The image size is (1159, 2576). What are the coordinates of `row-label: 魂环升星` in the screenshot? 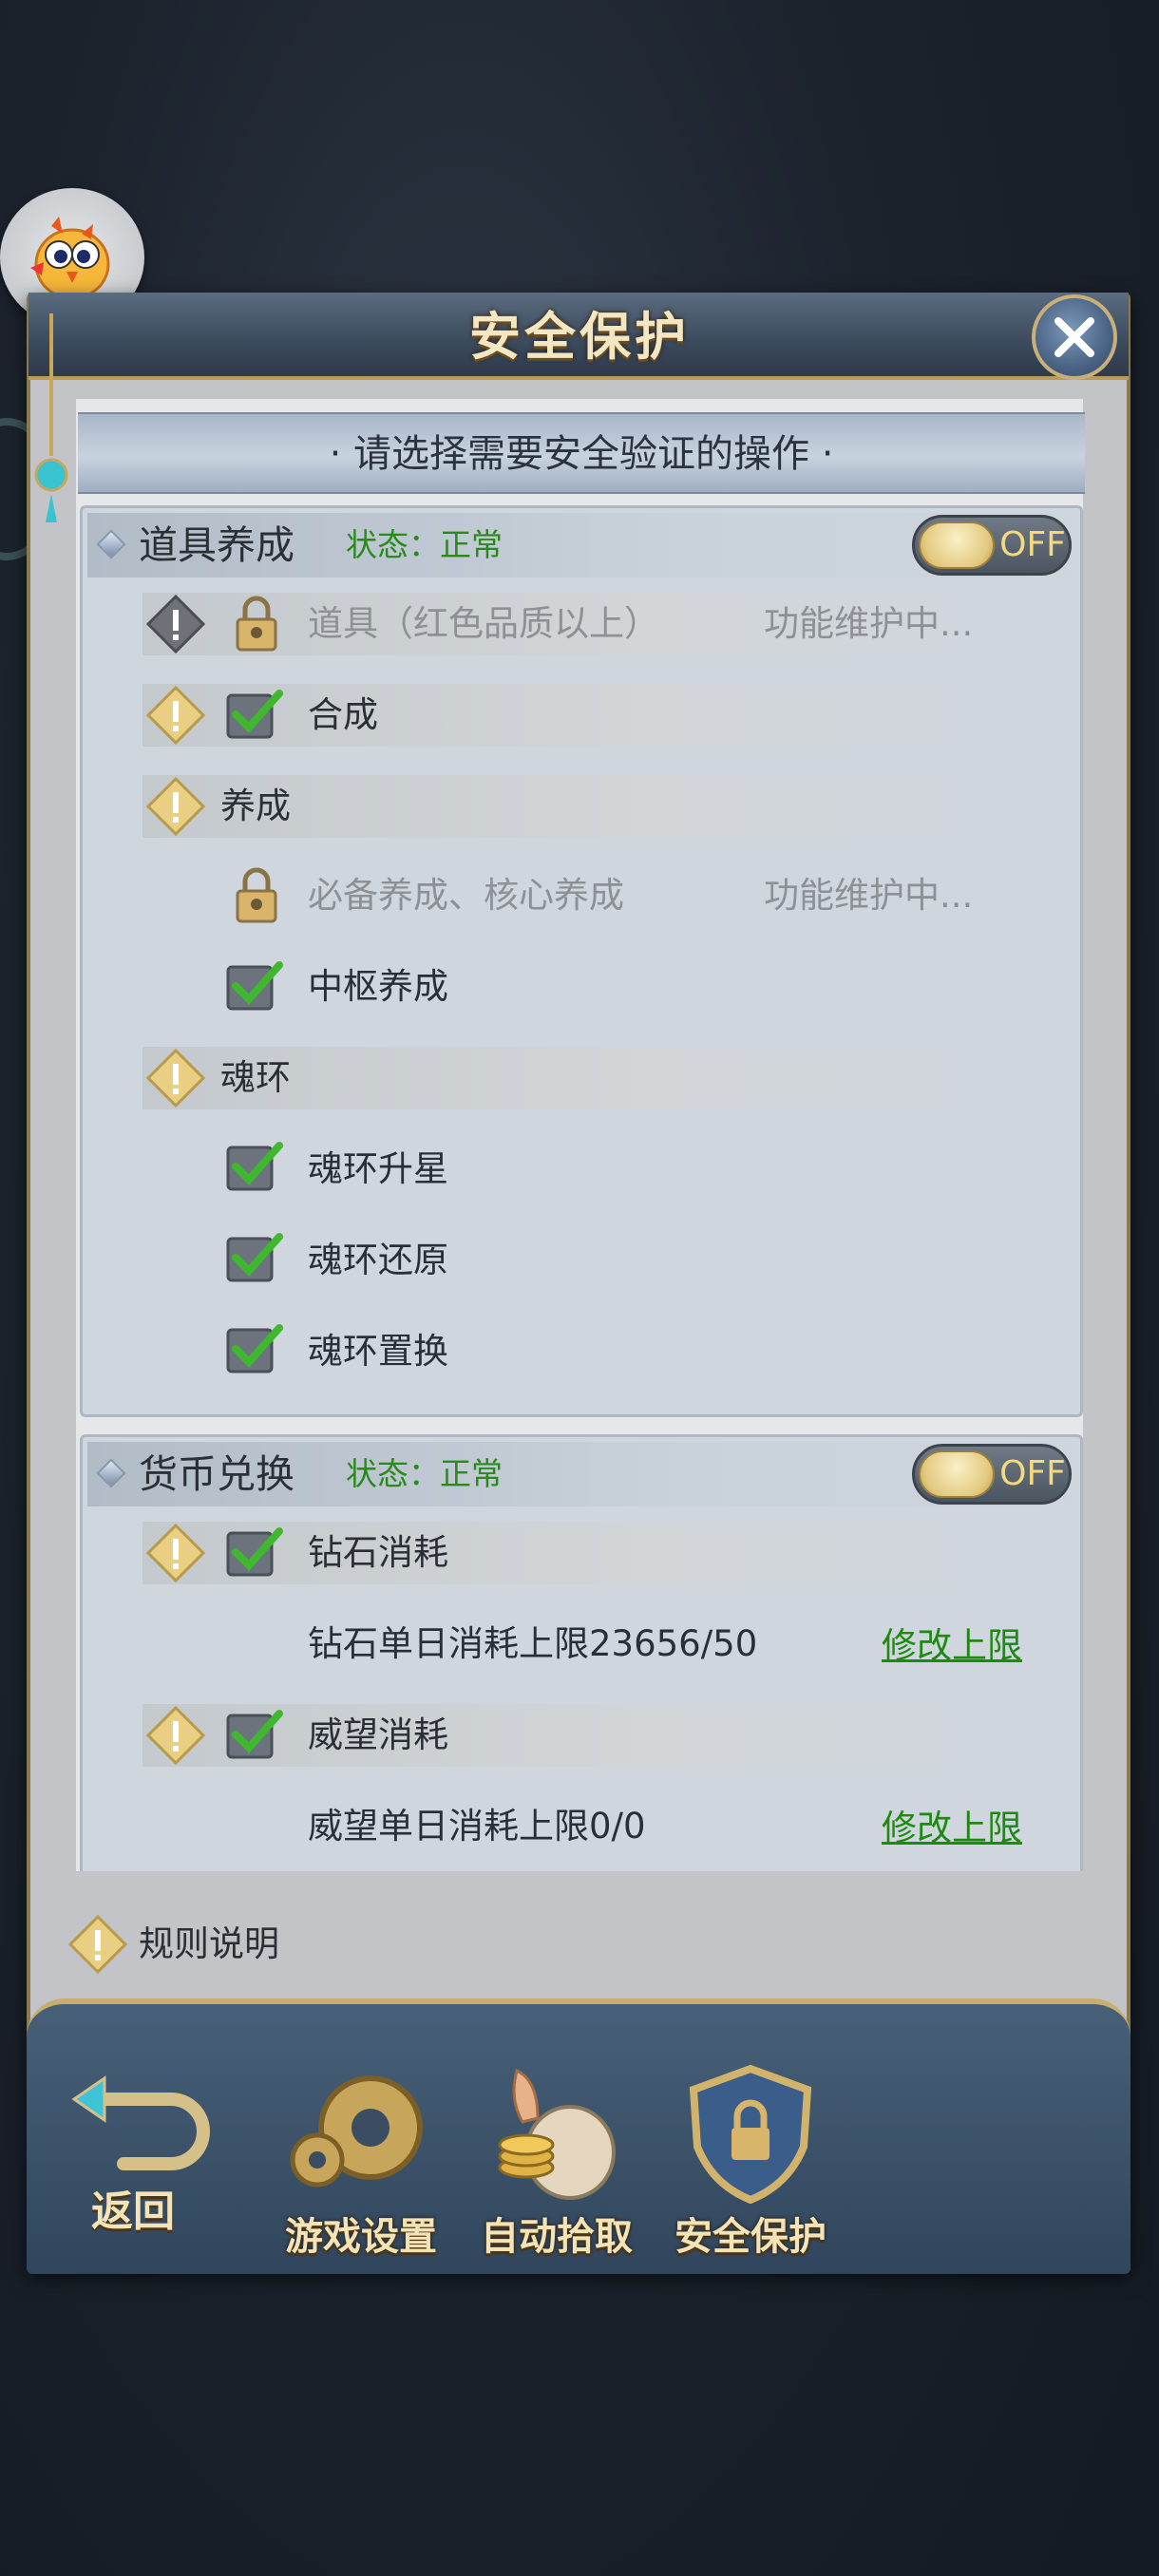 It's located at (378, 1168).